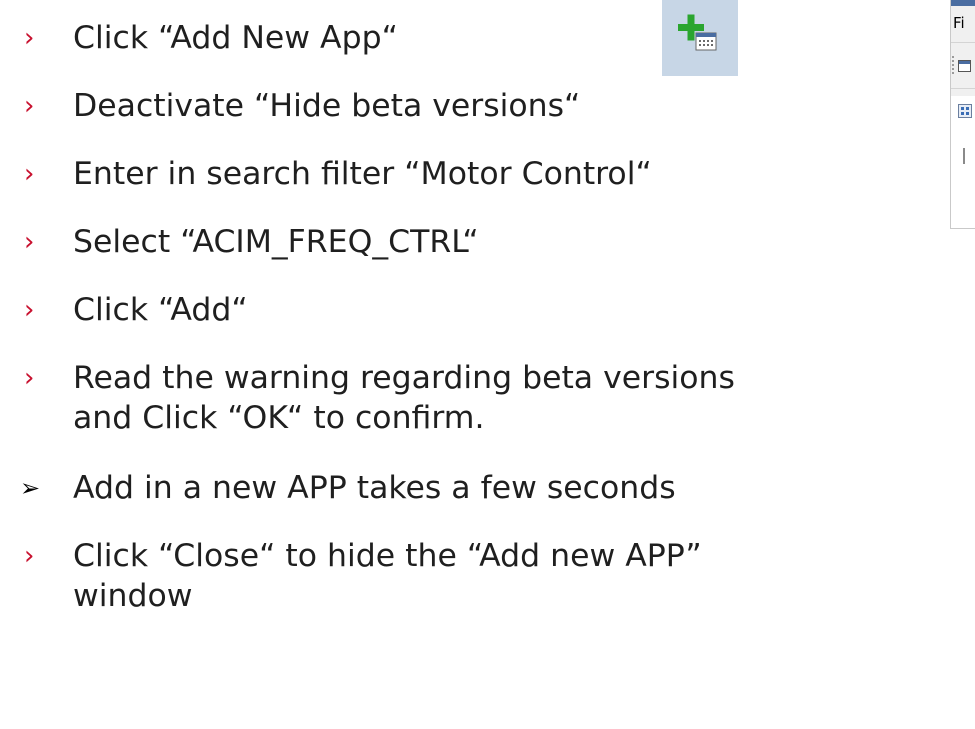  Describe the element at coordinates (964, 66) in the screenshot. I see `window-icon` at that location.